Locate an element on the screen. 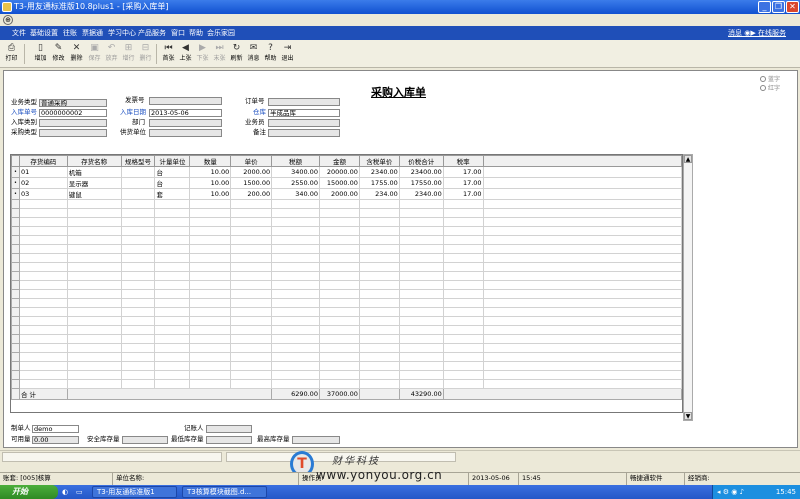 The image size is (800, 499). first-button: ⏮ 首张 is located at coordinates (168, 54).